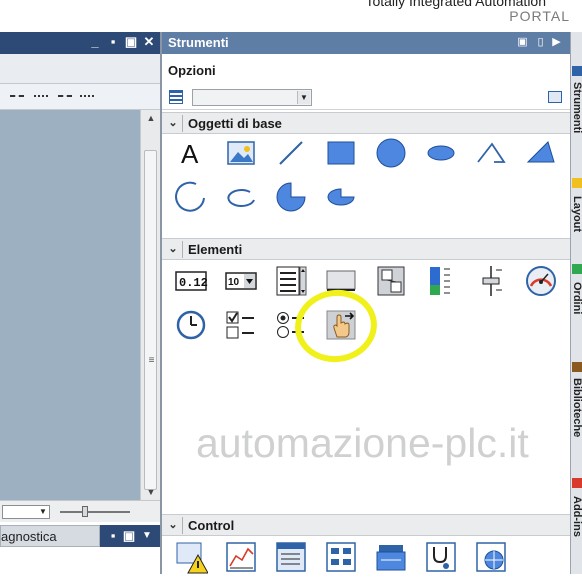  What do you see at coordinates (576, 428) in the screenshot?
I see `tab-biblioteche: Biblioteche` at bounding box center [576, 428].